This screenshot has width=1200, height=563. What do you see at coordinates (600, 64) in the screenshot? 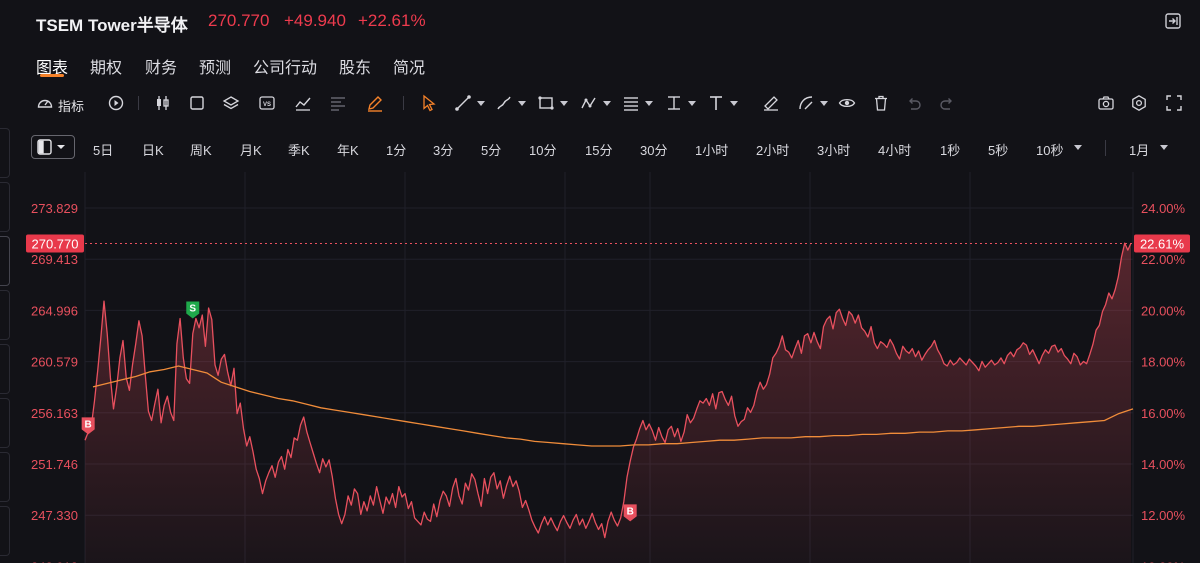
I see `main-tabs: 图表 期权 财务 预测 公司行动 股东 简况` at bounding box center [600, 64].